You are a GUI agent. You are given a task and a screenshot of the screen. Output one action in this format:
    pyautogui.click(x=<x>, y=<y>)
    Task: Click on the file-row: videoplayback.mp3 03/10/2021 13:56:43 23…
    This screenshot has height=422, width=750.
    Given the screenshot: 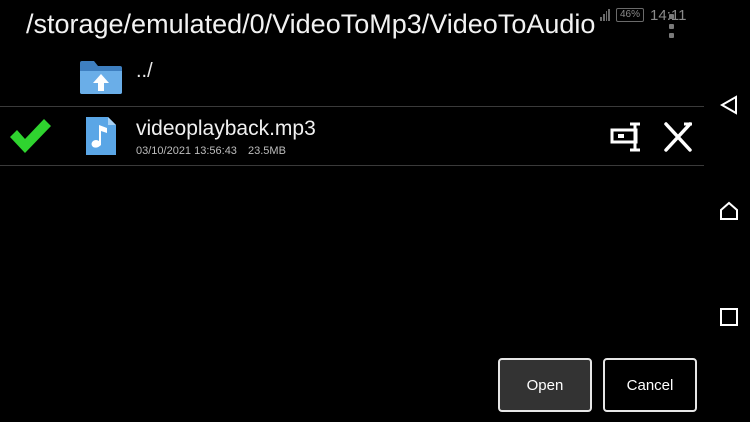 What is the action you would take?
    pyautogui.click(x=352, y=136)
    